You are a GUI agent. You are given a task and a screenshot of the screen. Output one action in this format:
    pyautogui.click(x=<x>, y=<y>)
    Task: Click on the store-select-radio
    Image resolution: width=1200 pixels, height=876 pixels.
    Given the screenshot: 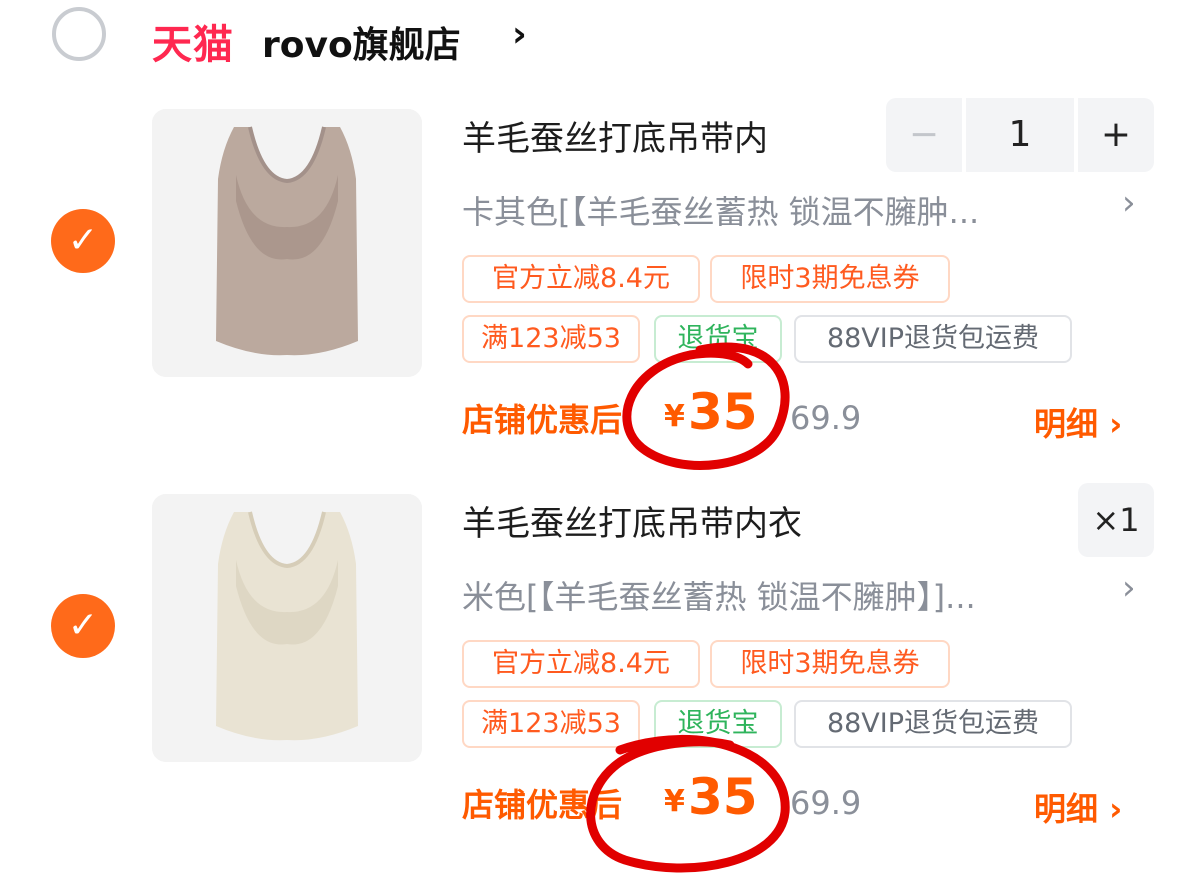 What is the action you would take?
    pyautogui.click(x=79, y=34)
    